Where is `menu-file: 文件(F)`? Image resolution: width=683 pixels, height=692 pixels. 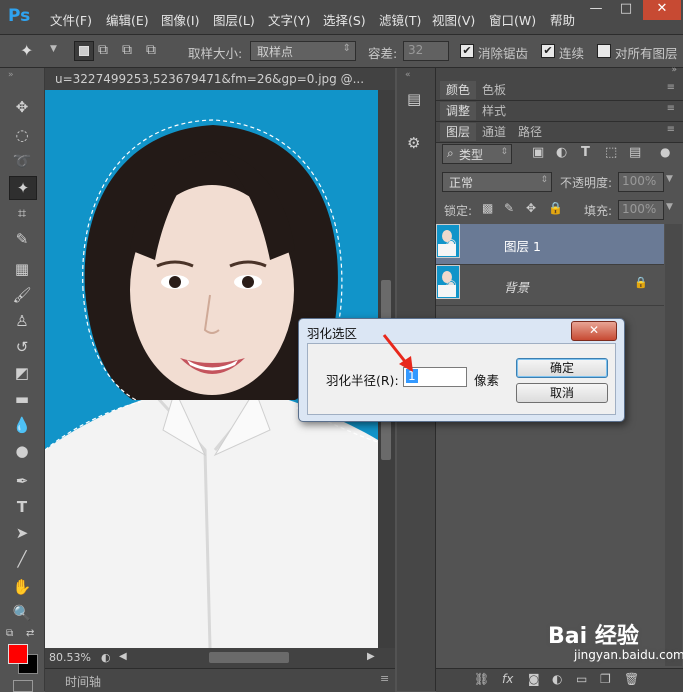 menu-file: 文件(F) is located at coordinates (71, 19).